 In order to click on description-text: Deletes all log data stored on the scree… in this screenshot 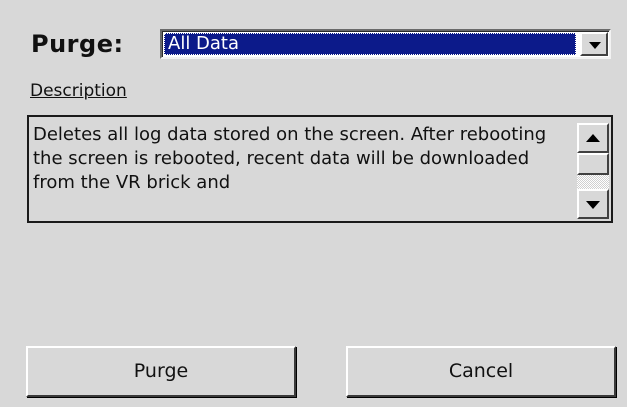, I will do `click(290, 158)`.